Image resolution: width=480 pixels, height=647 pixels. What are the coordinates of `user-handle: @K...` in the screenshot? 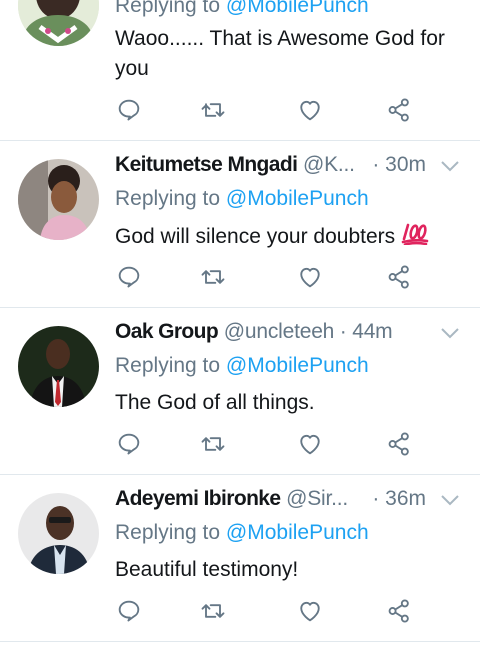 It's located at (329, 164).